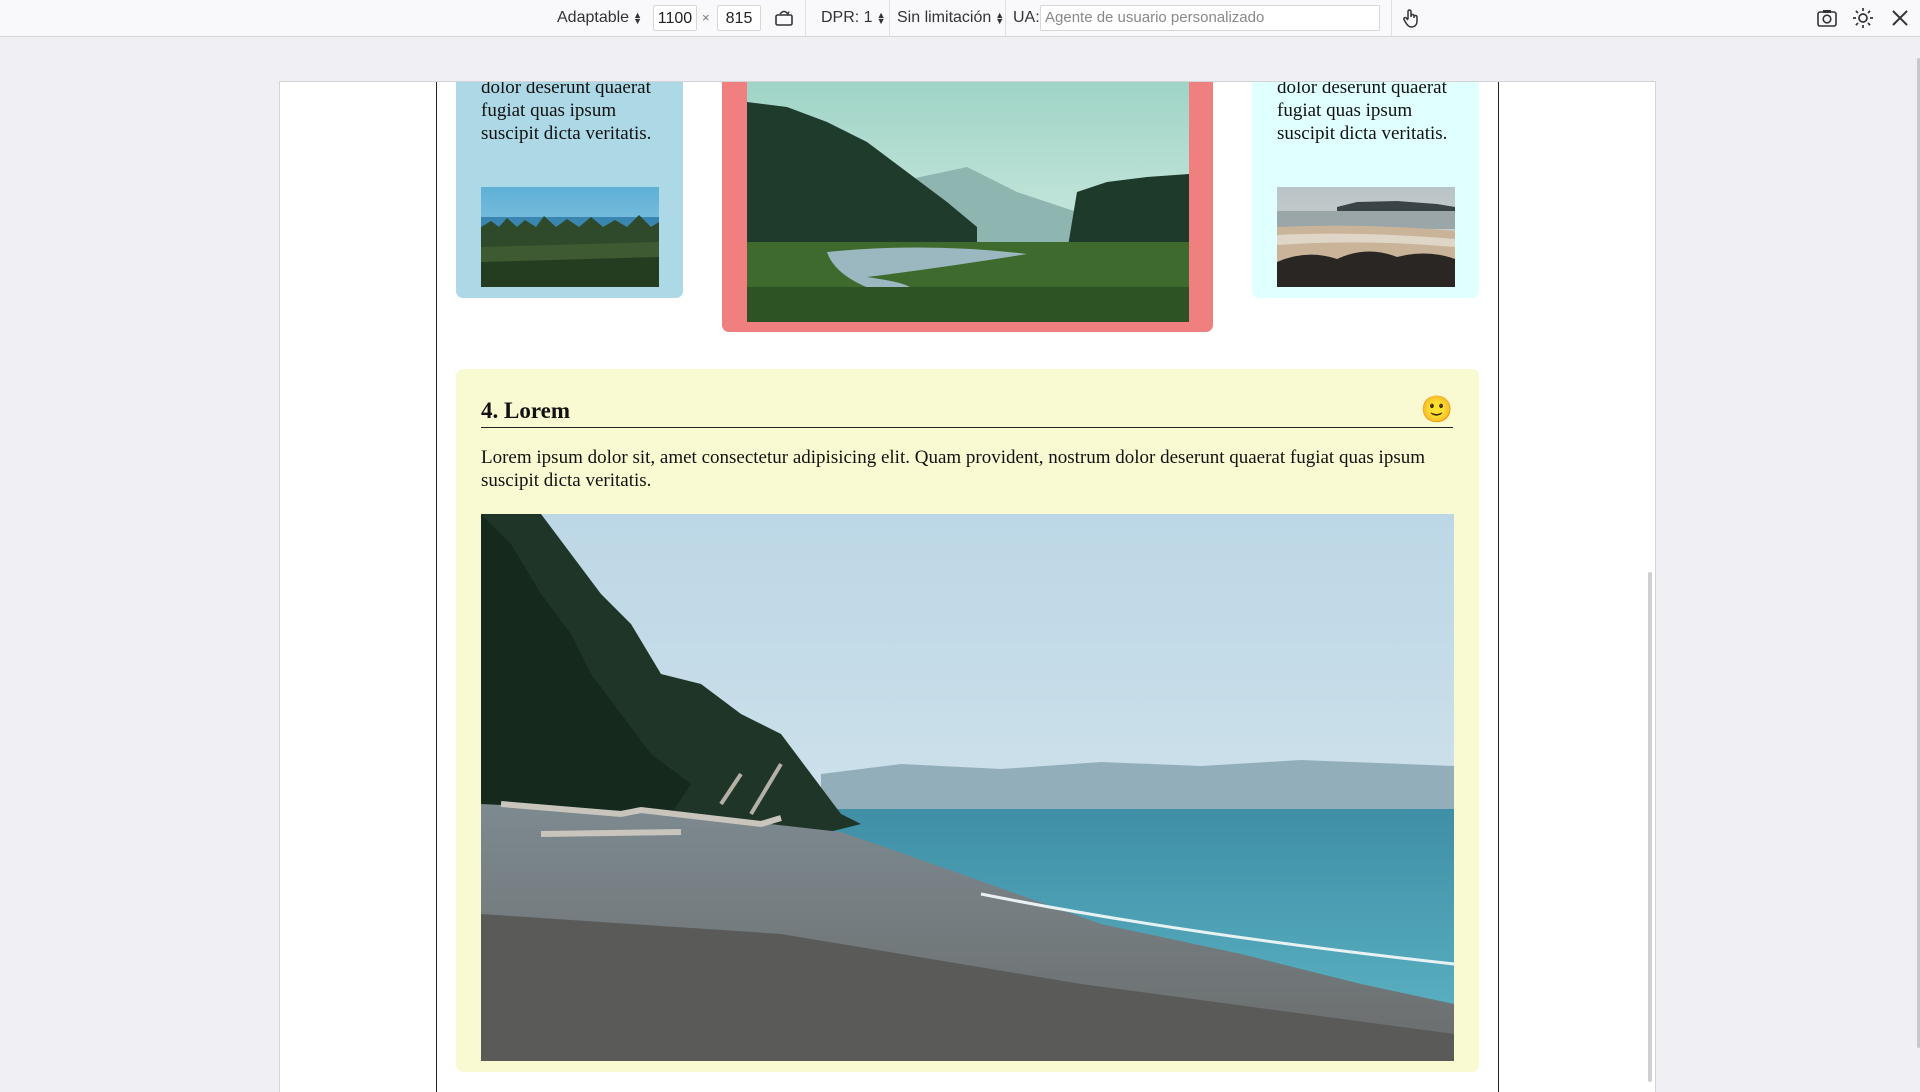 The width and height of the screenshot is (1920, 1092). What do you see at coordinates (1155, 17) in the screenshot?
I see `user-agent-placeholder: Agente de usuario personalizado` at bounding box center [1155, 17].